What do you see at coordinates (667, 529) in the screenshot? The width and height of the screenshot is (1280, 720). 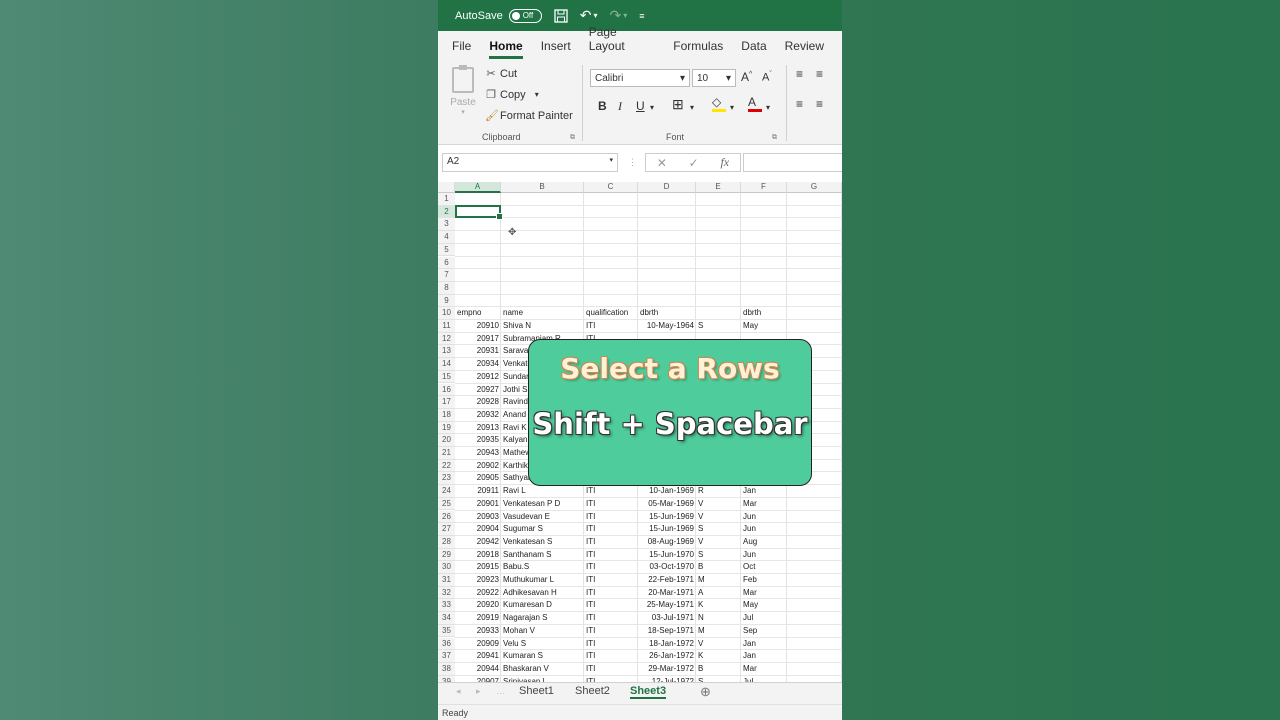 I see `table-cell: 15-Jun-1969` at bounding box center [667, 529].